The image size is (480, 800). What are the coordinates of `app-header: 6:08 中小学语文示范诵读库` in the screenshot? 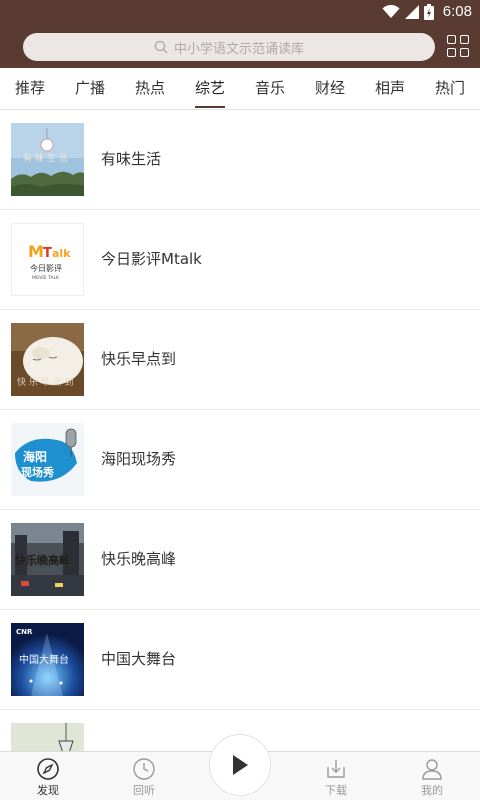 It's located at (240, 34).